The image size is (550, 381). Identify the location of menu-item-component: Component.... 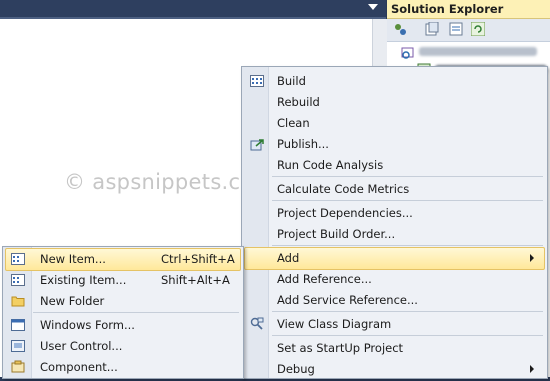
(123, 367).